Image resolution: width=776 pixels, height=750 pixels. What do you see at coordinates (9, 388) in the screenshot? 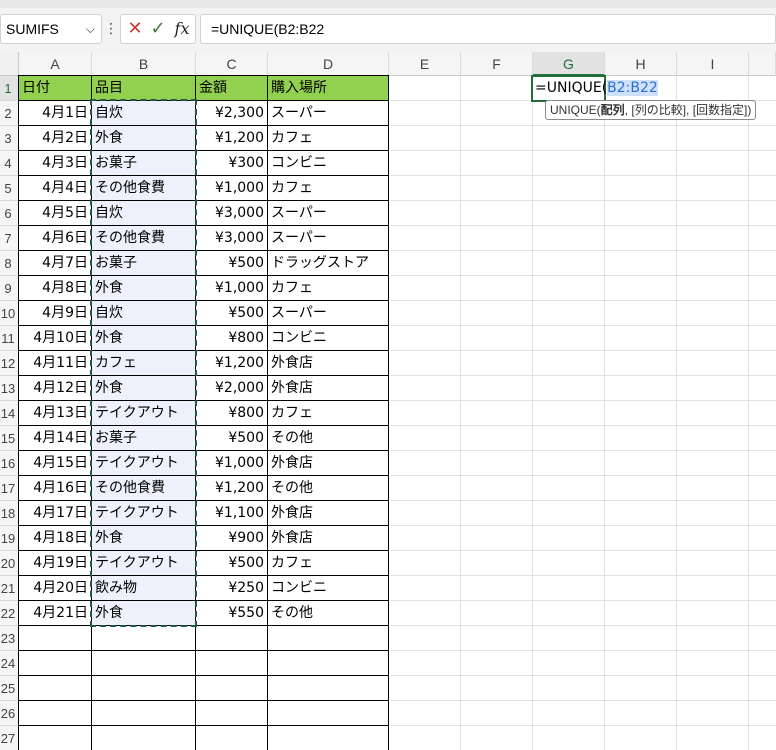
I see `row-header-13: 13` at bounding box center [9, 388].